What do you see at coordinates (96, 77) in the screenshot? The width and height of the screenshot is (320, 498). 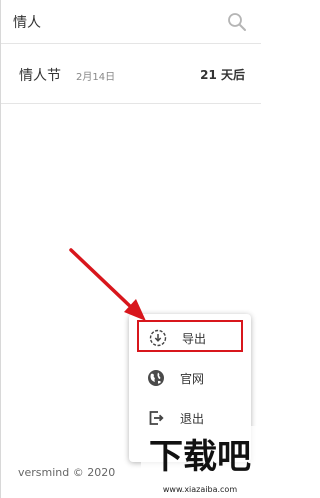 I see `event-date: 2月14日` at bounding box center [96, 77].